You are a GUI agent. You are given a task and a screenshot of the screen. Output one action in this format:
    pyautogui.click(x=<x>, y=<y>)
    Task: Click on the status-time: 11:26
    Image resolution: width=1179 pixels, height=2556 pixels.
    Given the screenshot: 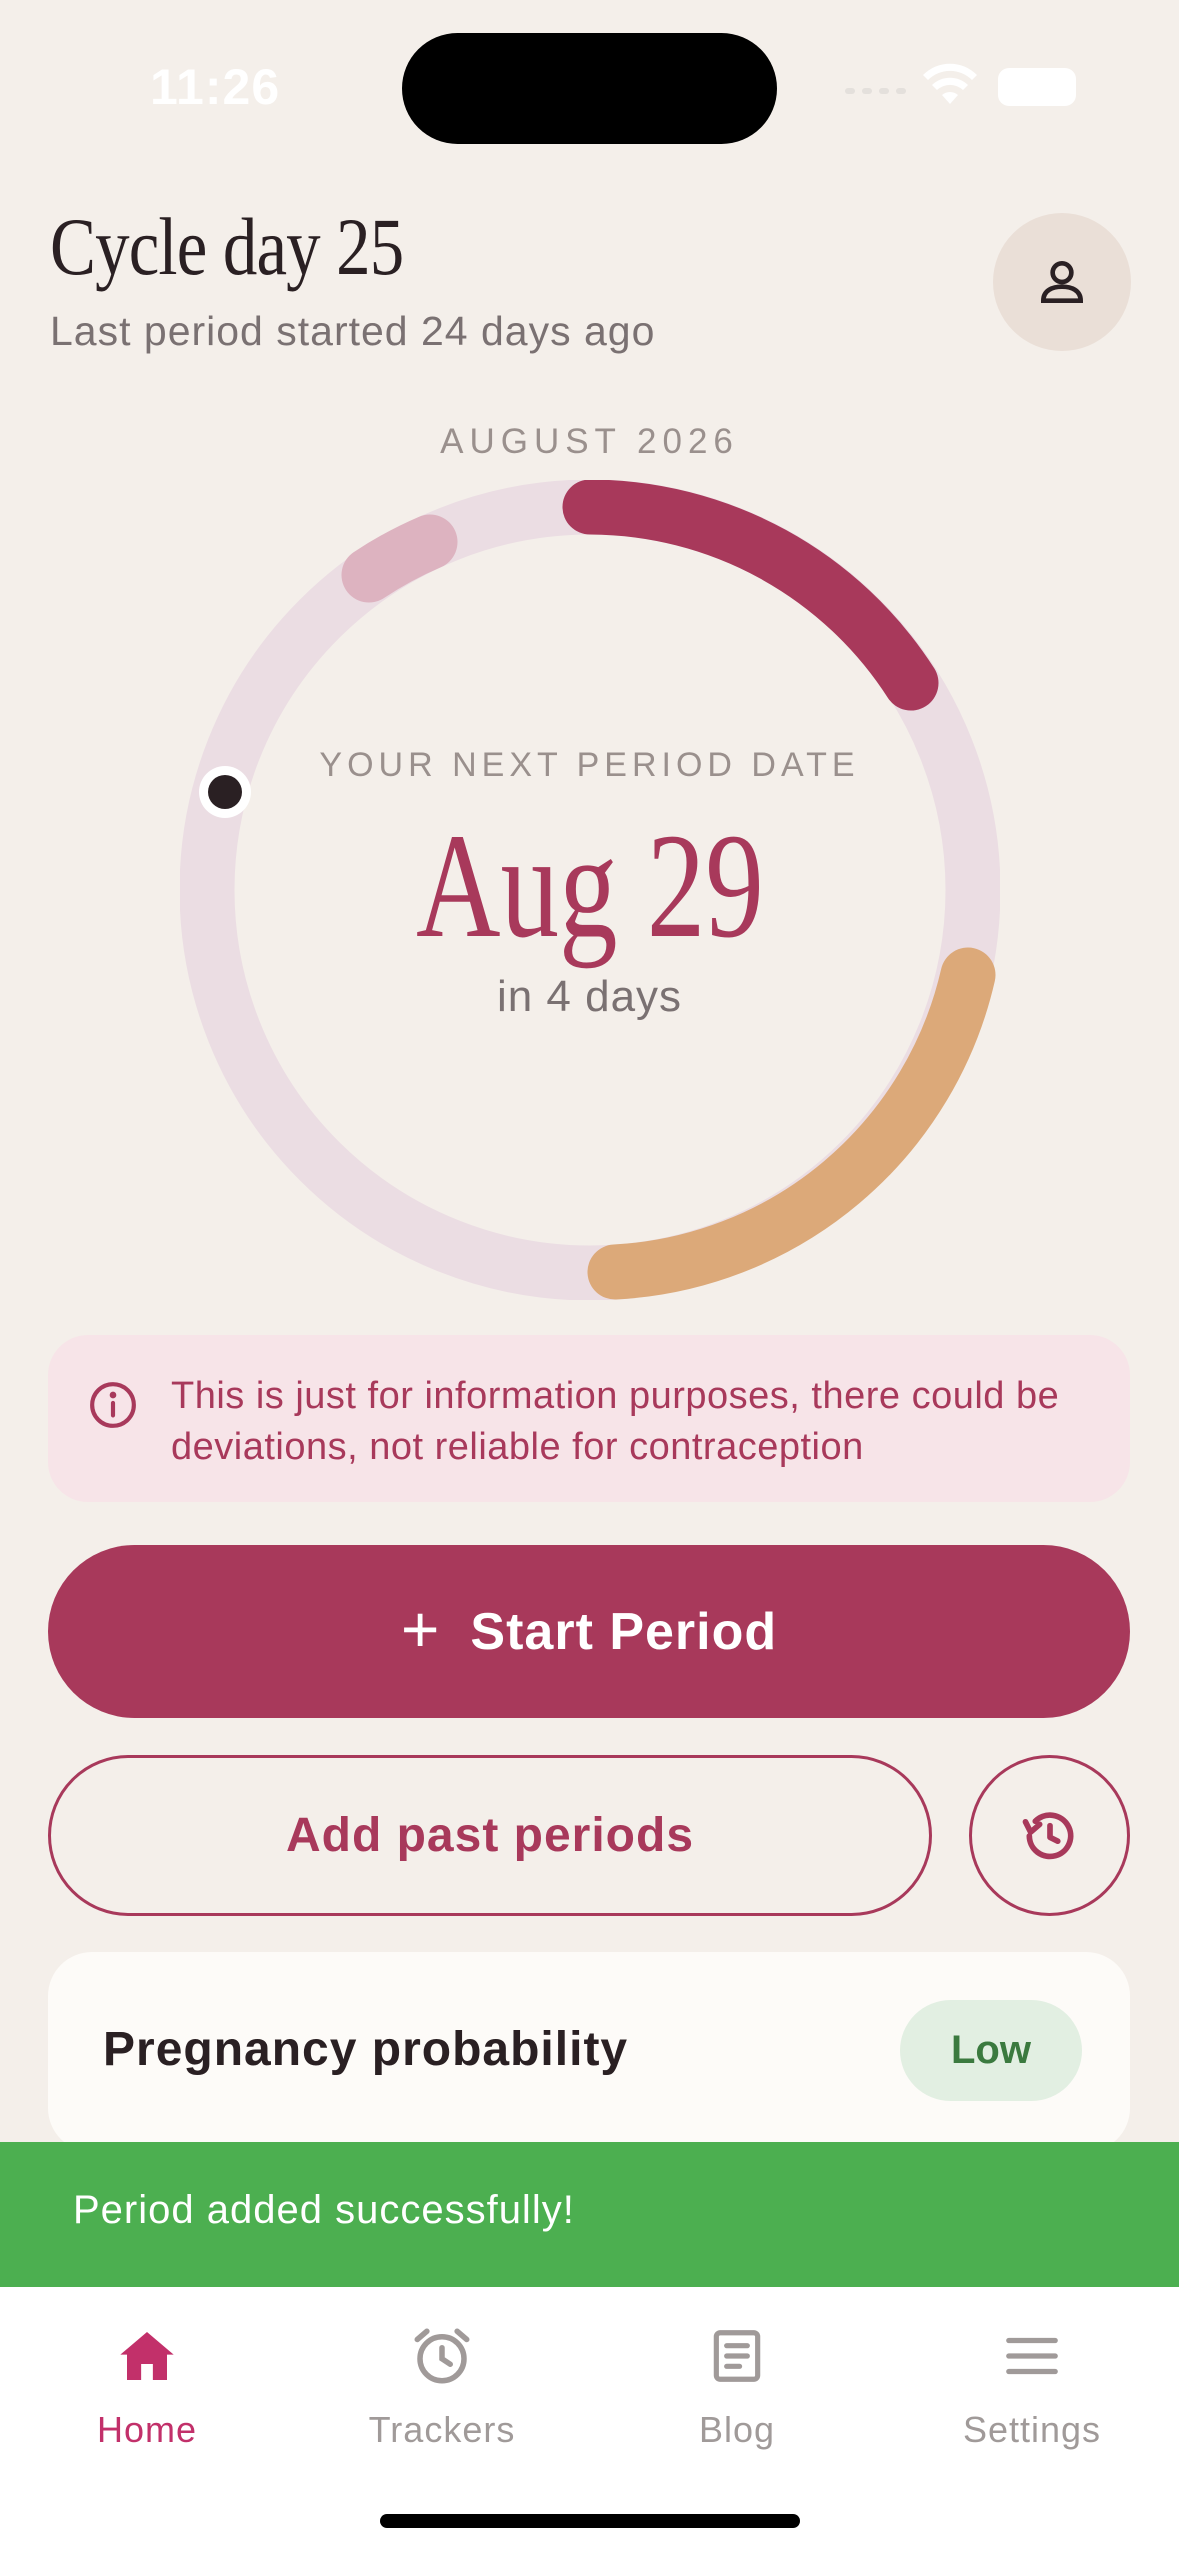 What is the action you would take?
    pyautogui.click(x=215, y=87)
    